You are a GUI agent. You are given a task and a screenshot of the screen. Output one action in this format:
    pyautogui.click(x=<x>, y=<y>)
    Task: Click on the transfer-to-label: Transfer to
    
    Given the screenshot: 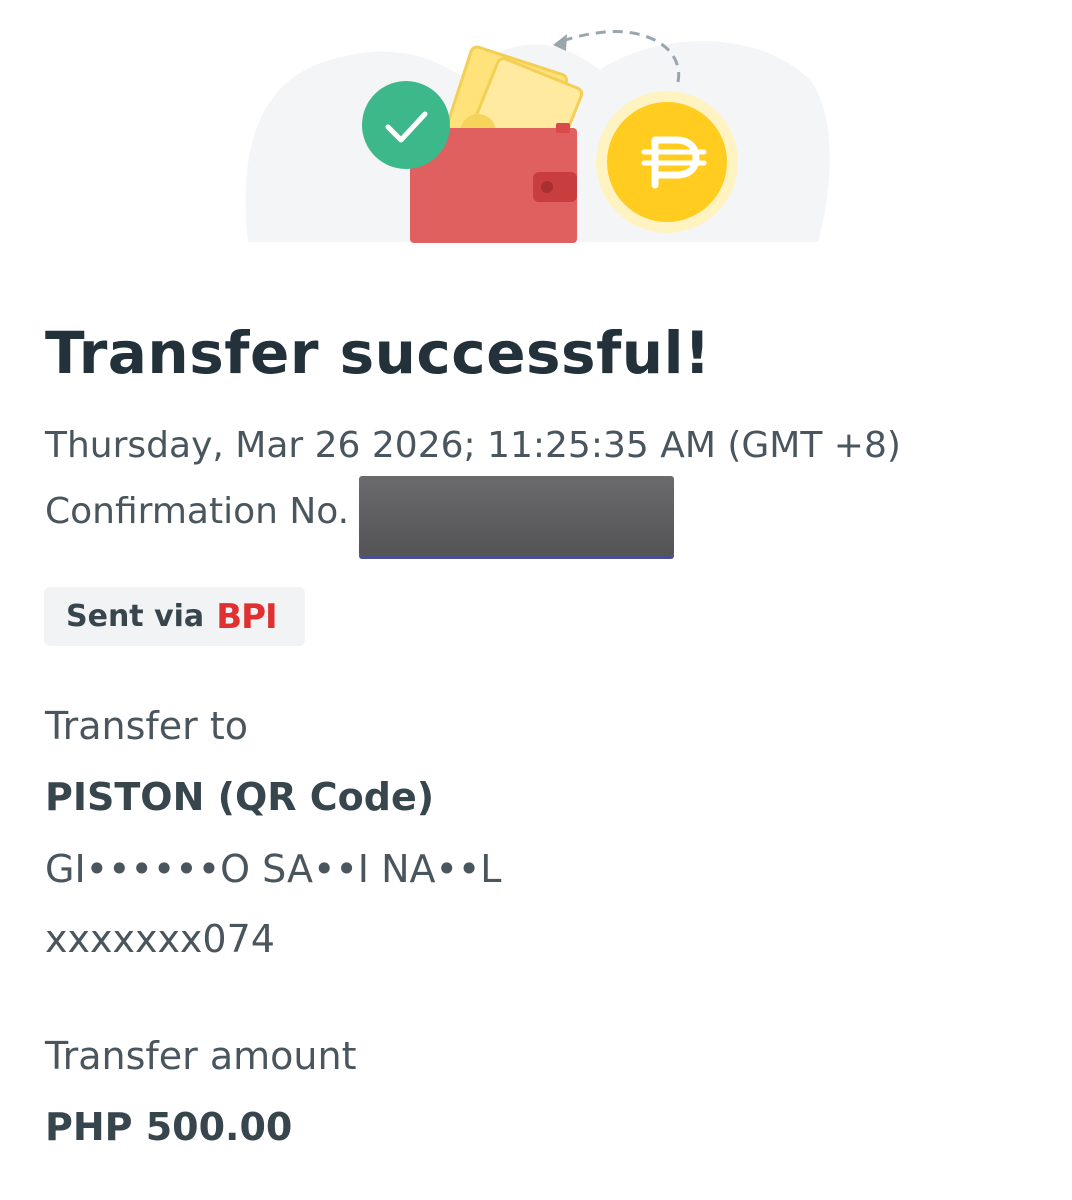 What is the action you would take?
    pyautogui.click(x=147, y=726)
    